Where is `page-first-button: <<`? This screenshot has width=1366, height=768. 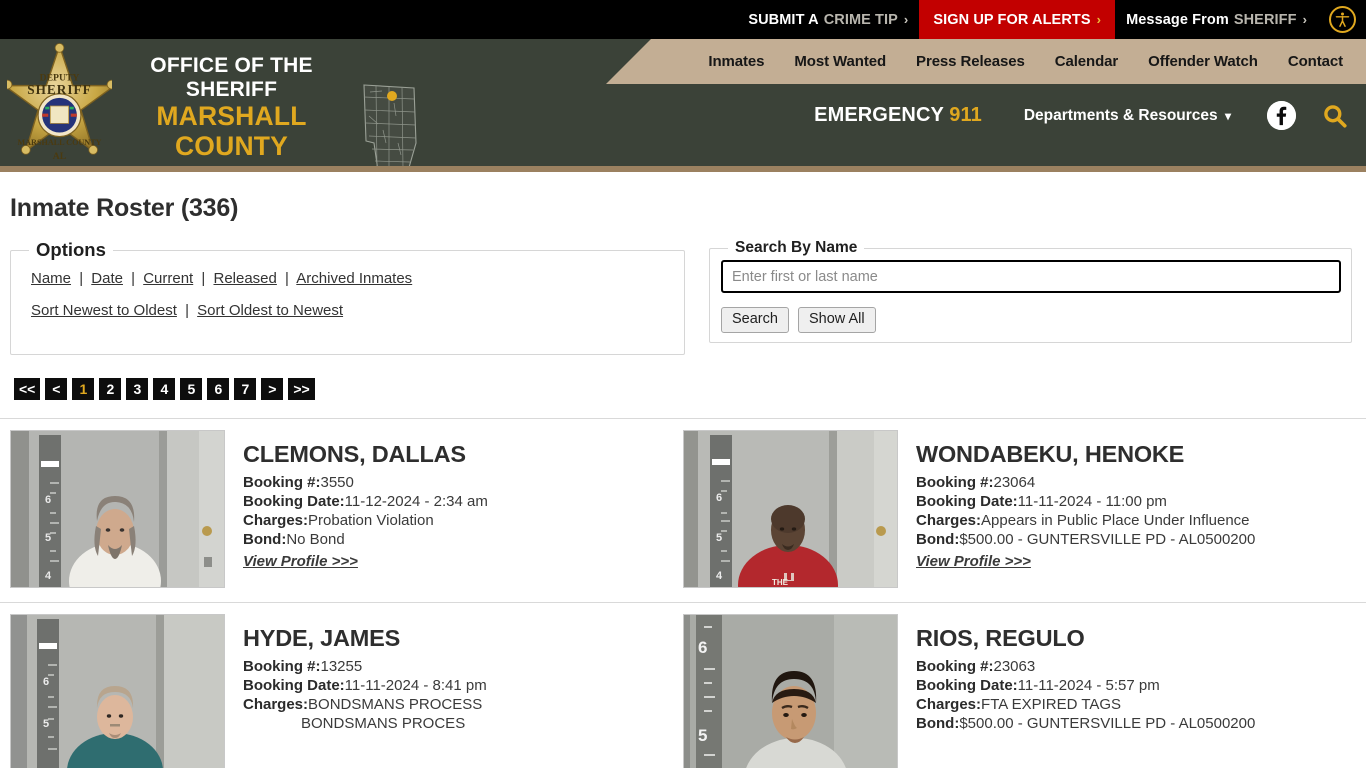
page-first-button: << is located at coordinates (27, 389).